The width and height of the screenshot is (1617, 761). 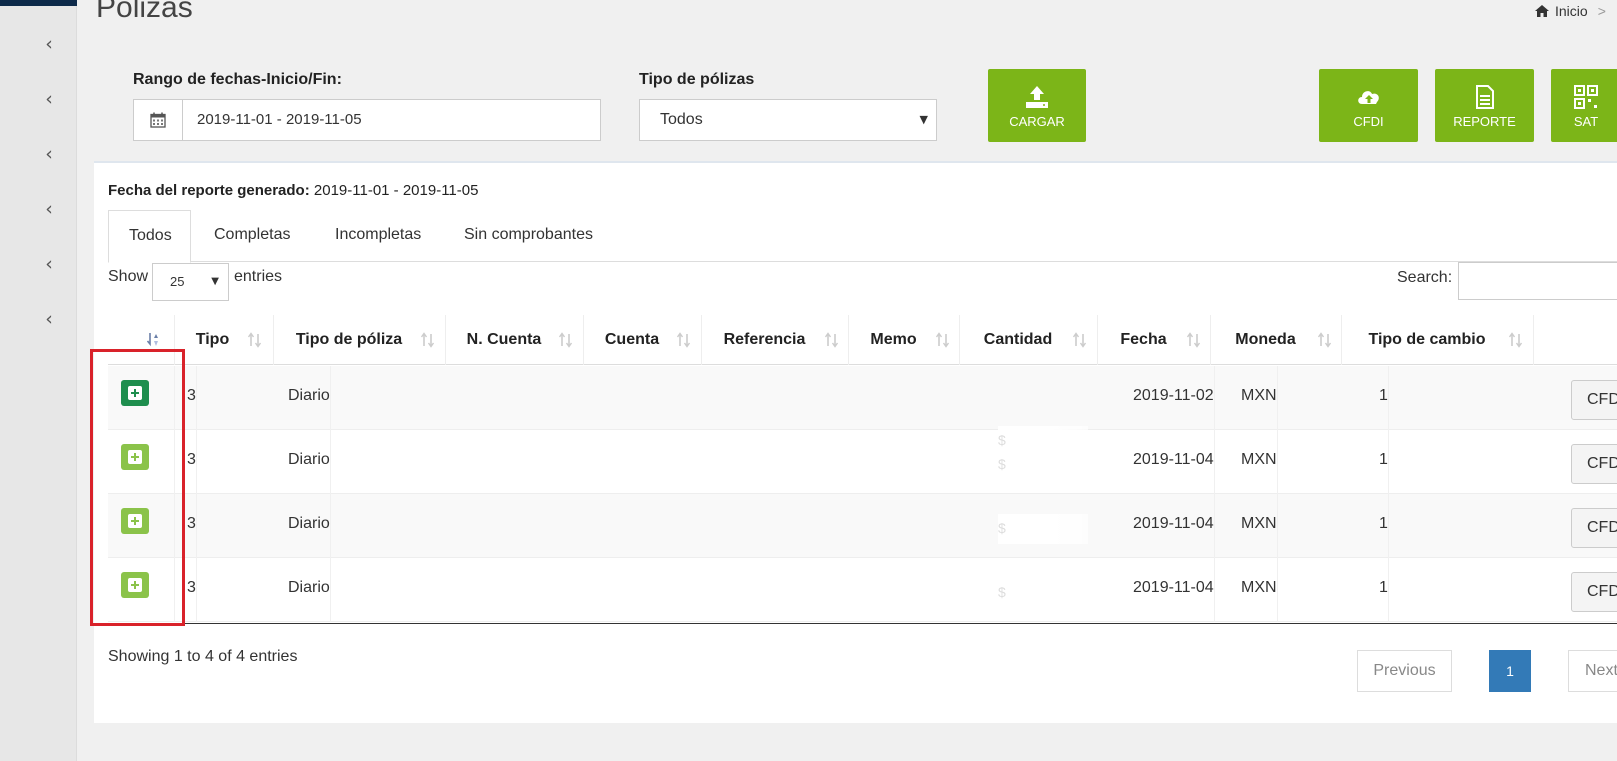 I want to click on column-header-tipo-poliza: Tipo de póliza, so click(x=360, y=340).